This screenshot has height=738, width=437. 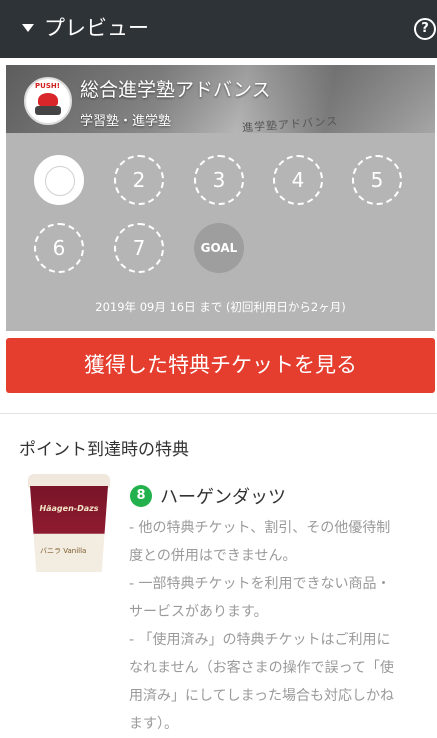 I want to click on stamp-6: 6, so click(x=59, y=248).